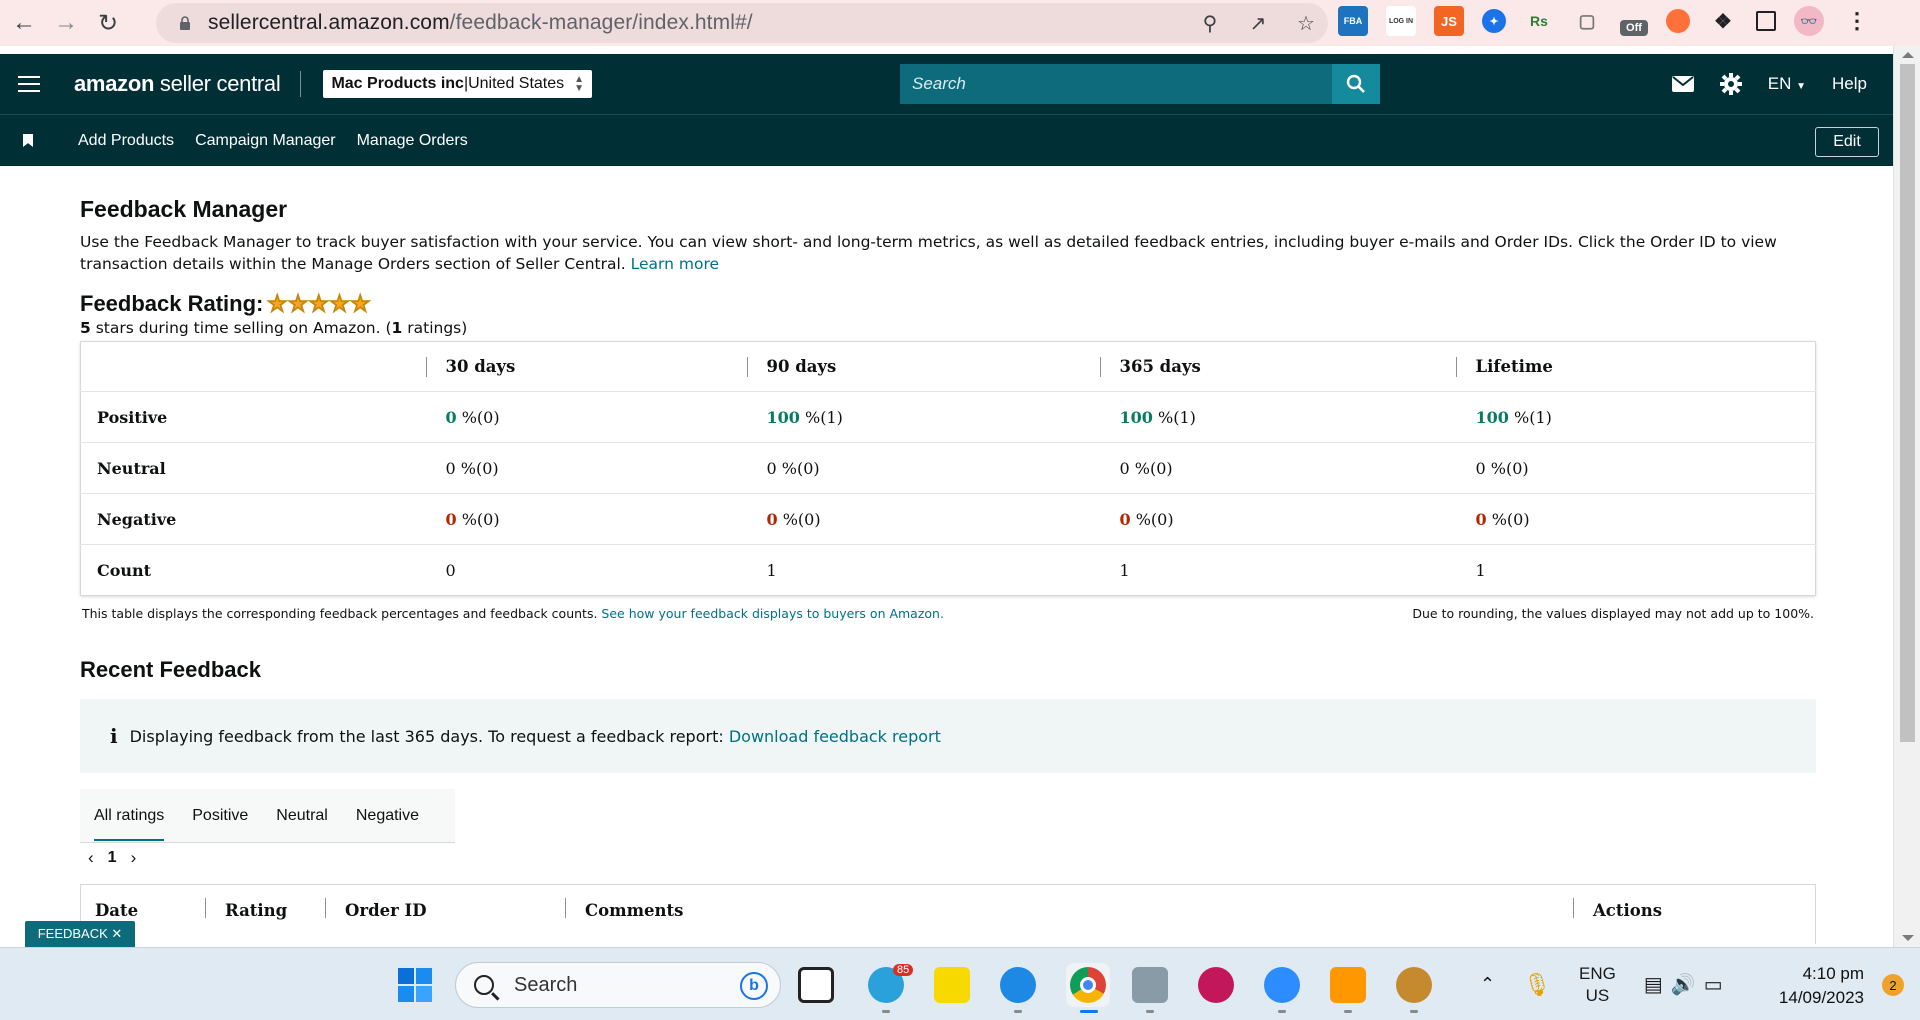 The width and height of the screenshot is (1920, 1020). Describe the element at coordinates (1210, 23) in the screenshot. I see `zoom-icon: ⚲` at that location.